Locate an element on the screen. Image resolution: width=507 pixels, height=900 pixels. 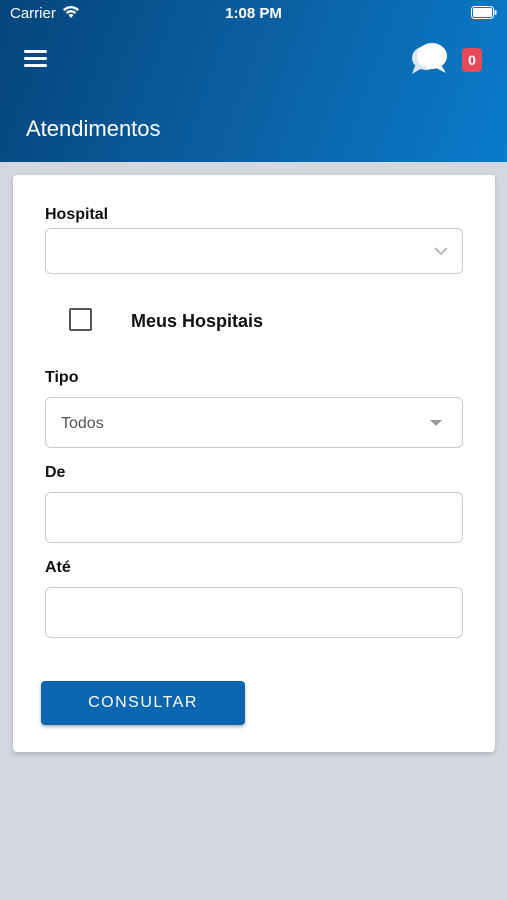
my-hospitals-checkbox is located at coordinates (80, 319).